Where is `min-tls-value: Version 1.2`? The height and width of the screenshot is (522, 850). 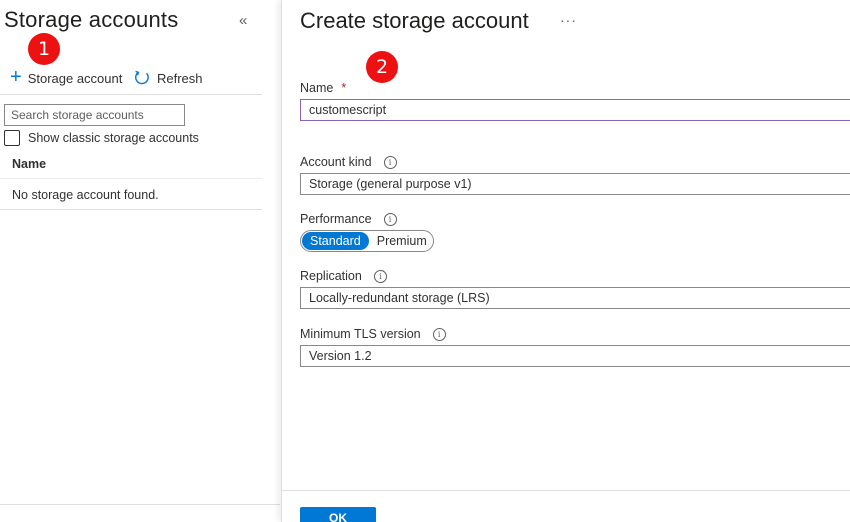
min-tls-value: Version 1.2 is located at coordinates (340, 356).